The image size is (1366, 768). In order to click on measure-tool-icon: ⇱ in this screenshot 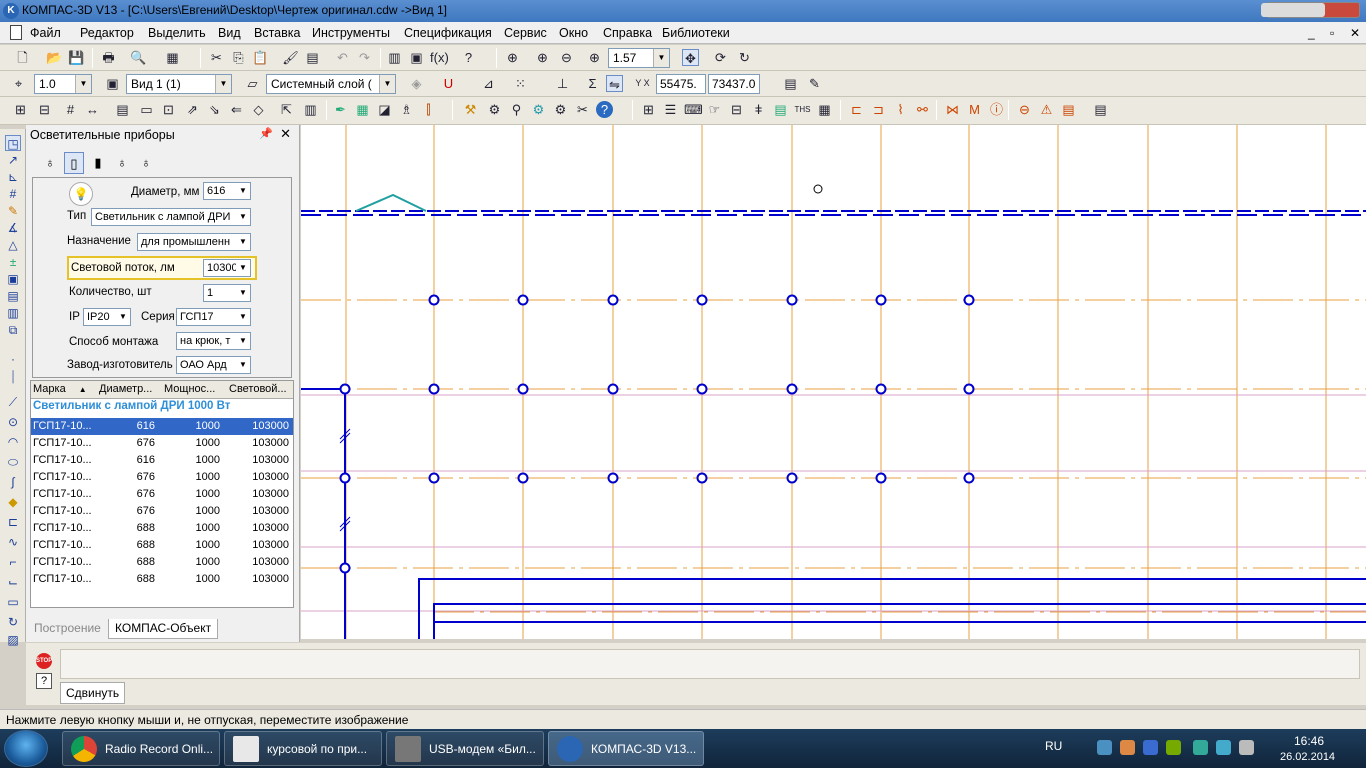, I will do `click(286, 109)`.